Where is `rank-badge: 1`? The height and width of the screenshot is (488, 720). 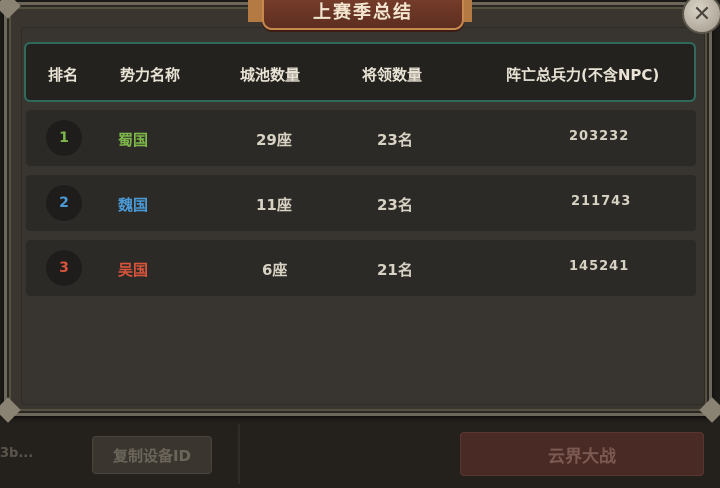 rank-badge: 1 is located at coordinates (64, 138).